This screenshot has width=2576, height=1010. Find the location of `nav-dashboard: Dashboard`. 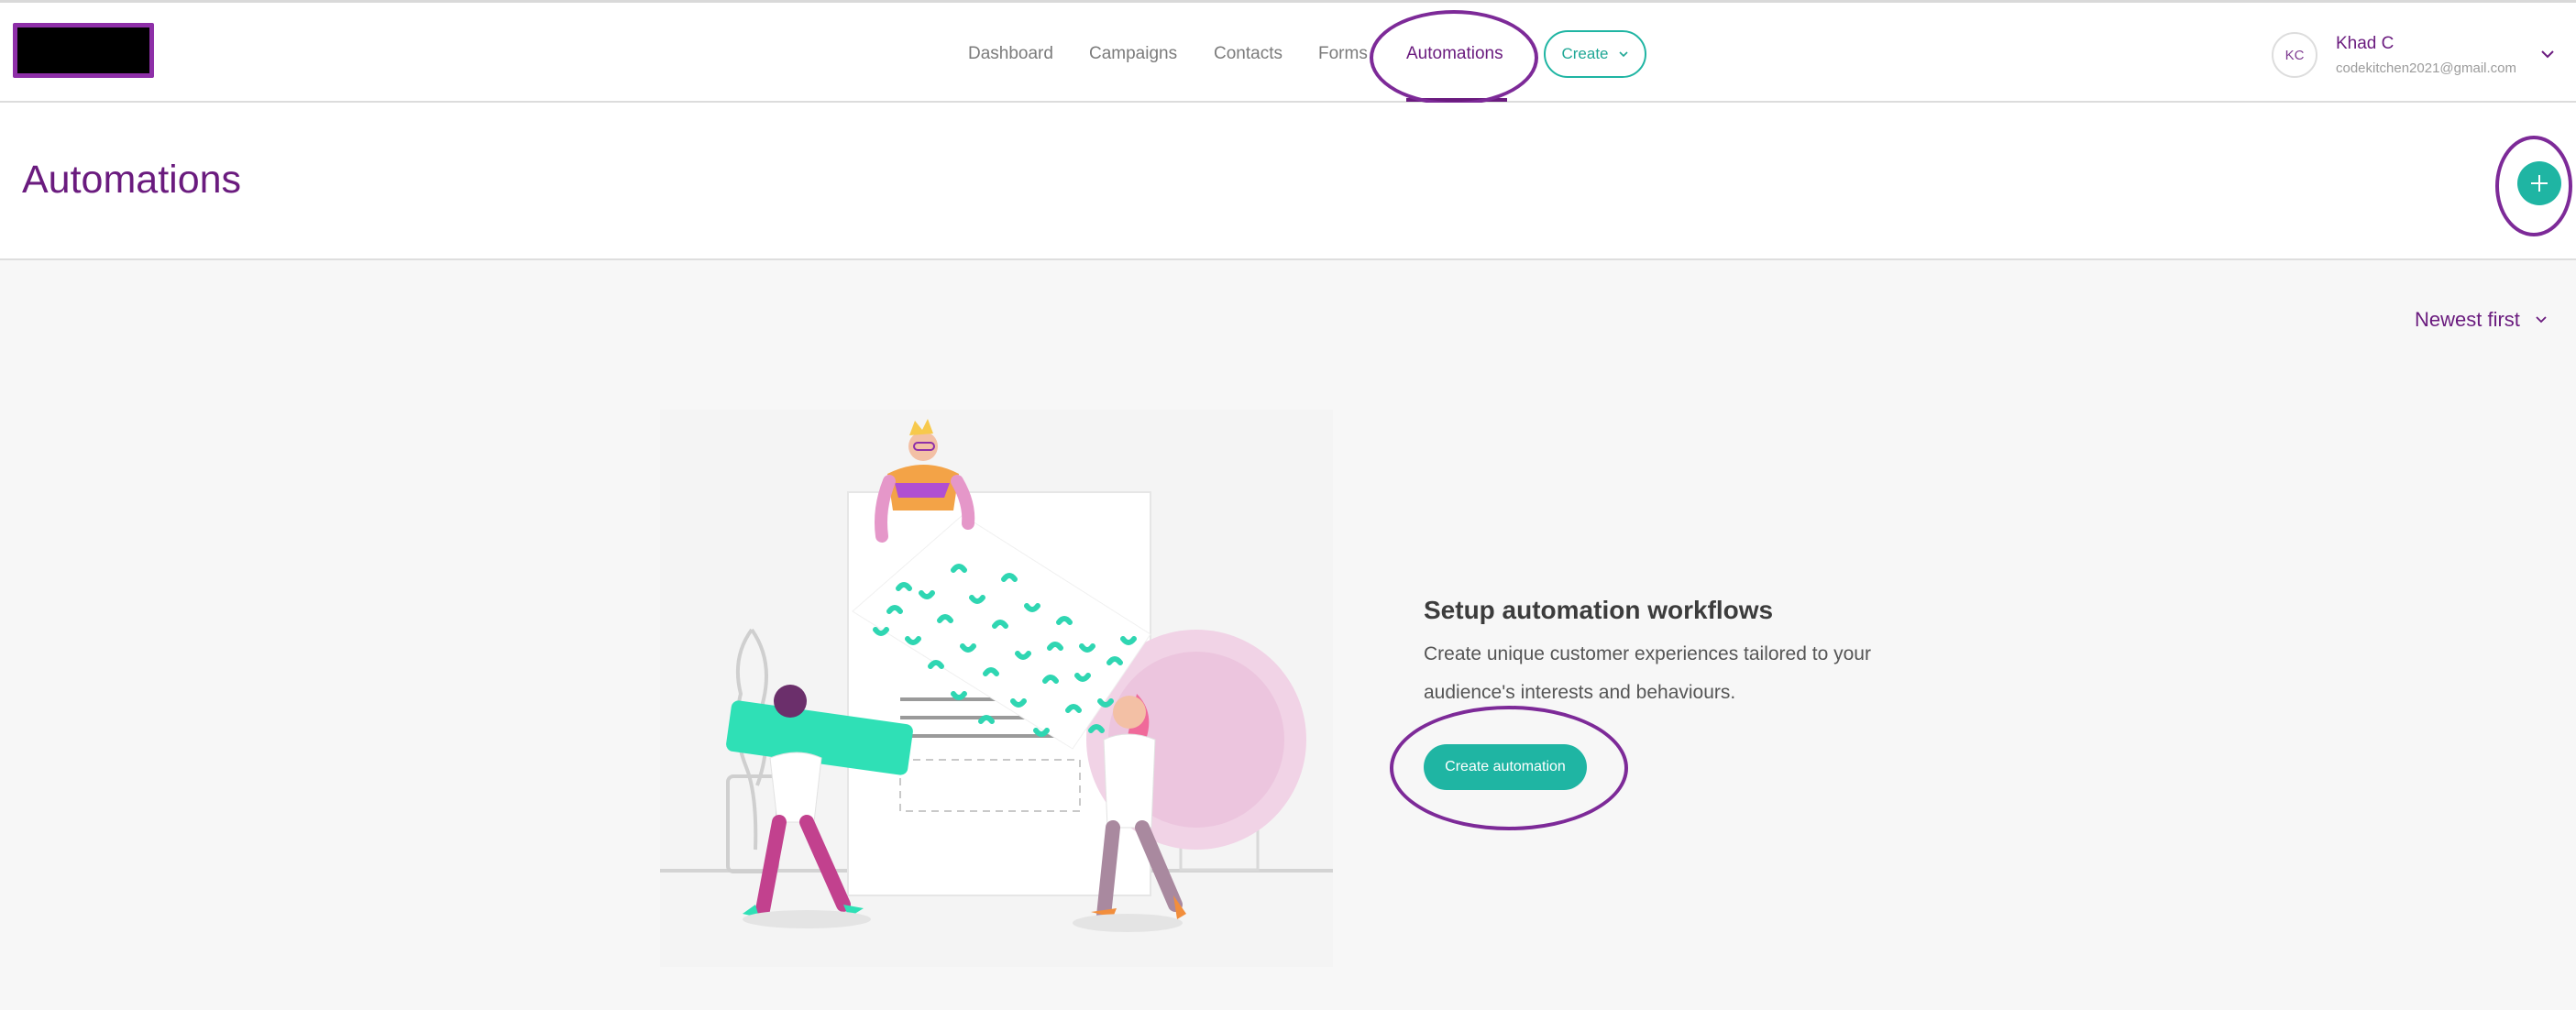

nav-dashboard: Dashboard is located at coordinates (1010, 54).